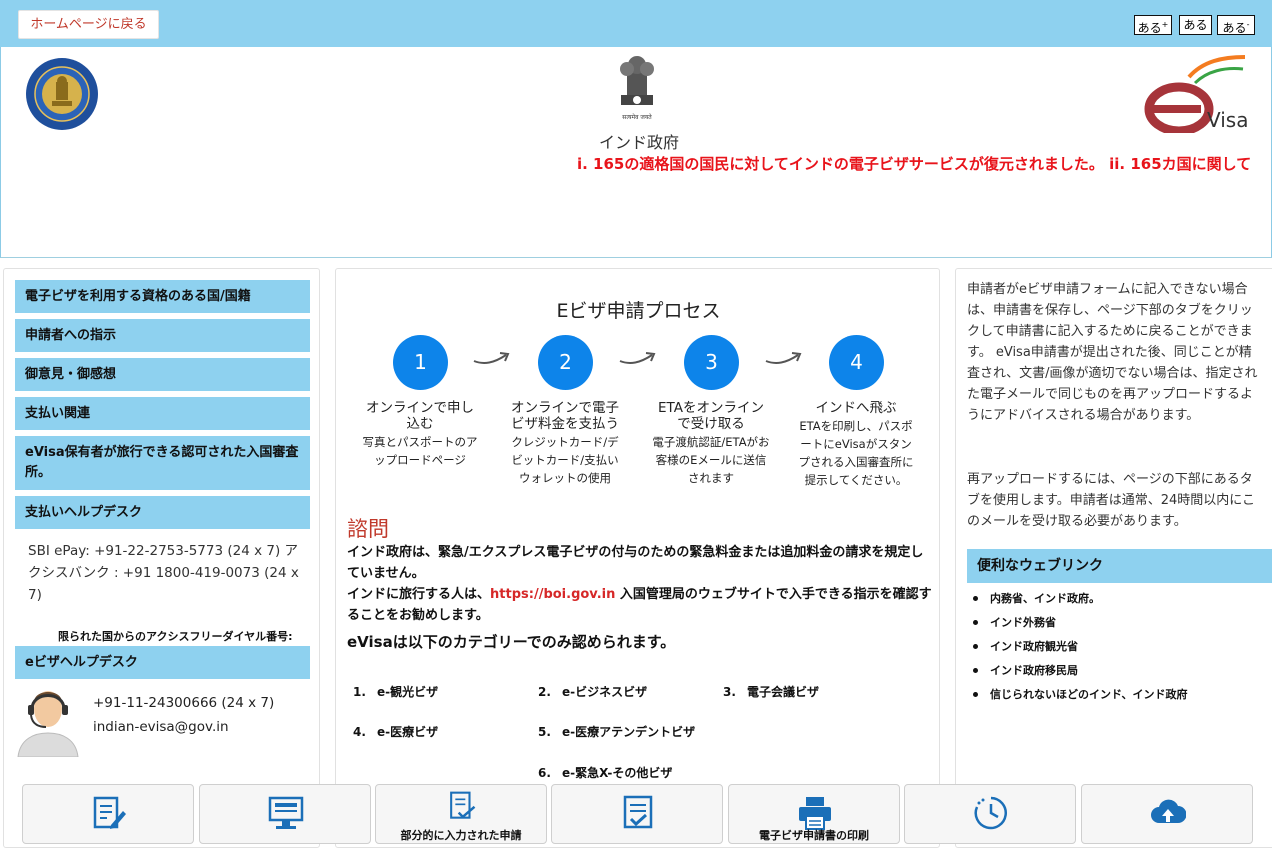 The width and height of the screenshot is (1272, 848). Describe the element at coordinates (1025, 646) in the screenshot. I see `link-tourism: インド政府観光省` at that location.